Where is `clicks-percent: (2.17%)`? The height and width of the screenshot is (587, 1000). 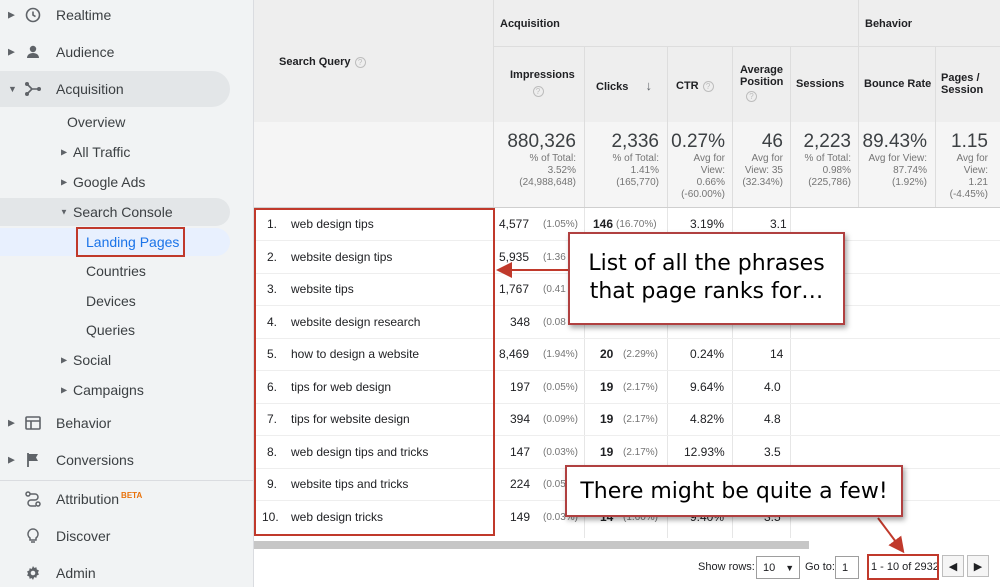
clicks-percent: (2.17%) is located at coordinates (641, 419).